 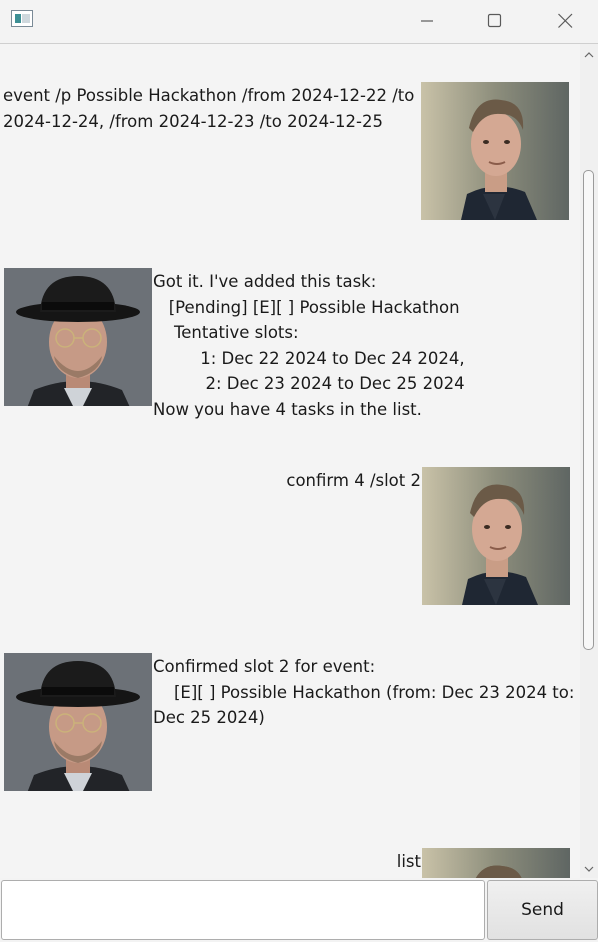 I want to click on message-line: [Pending] [E][ ] Possible Hackathon, so click(x=306, y=307).